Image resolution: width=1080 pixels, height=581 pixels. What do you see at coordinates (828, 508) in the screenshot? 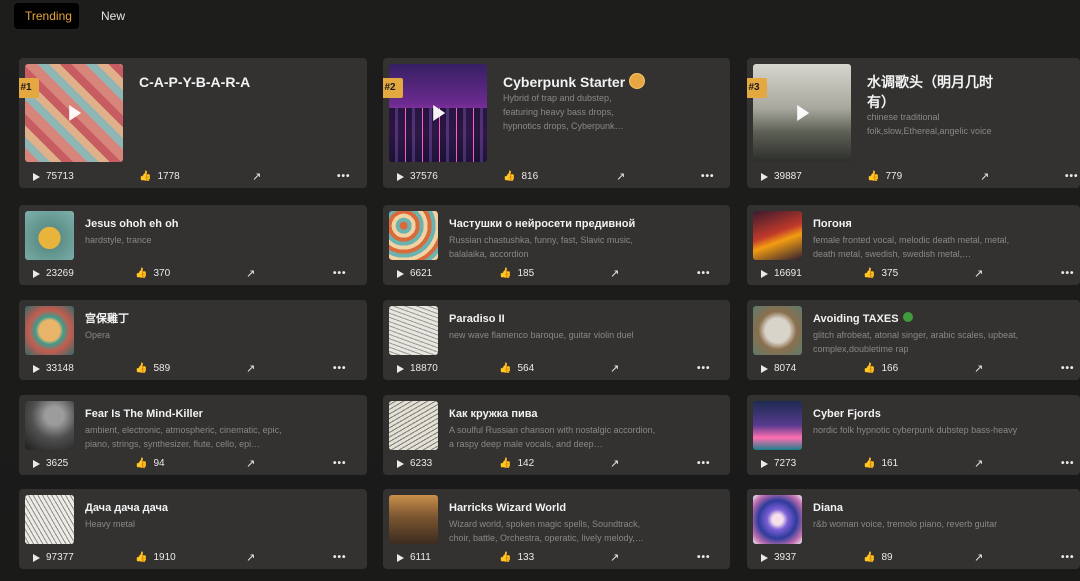
I see `song-title: Diana` at bounding box center [828, 508].